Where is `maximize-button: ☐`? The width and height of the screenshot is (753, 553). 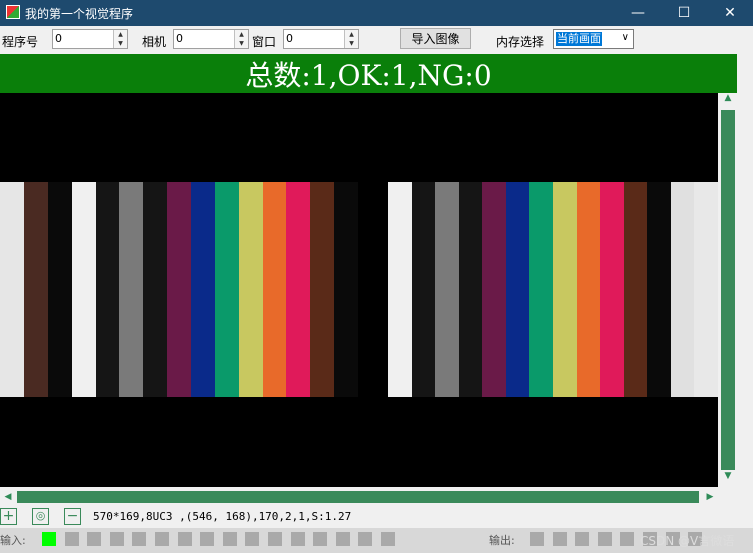 maximize-button: ☐ is located at coordinates (684, 13).